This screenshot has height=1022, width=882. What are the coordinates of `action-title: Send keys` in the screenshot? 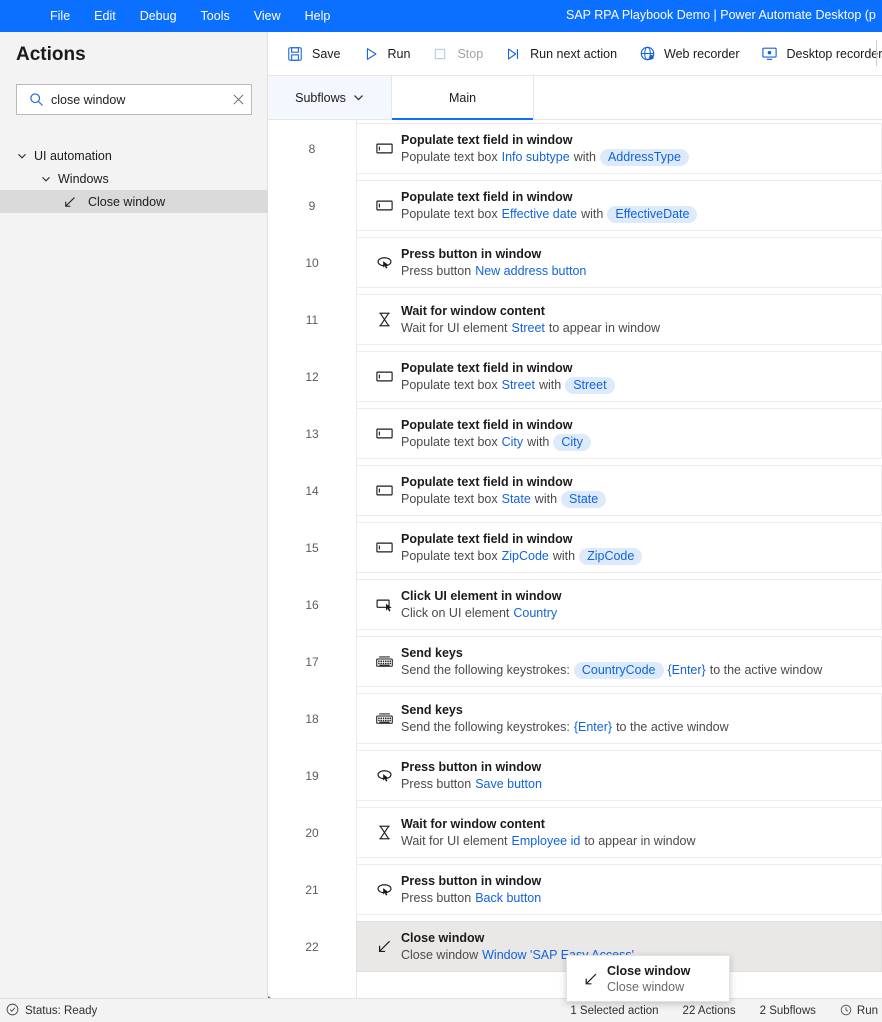 It's located at (432, 652).